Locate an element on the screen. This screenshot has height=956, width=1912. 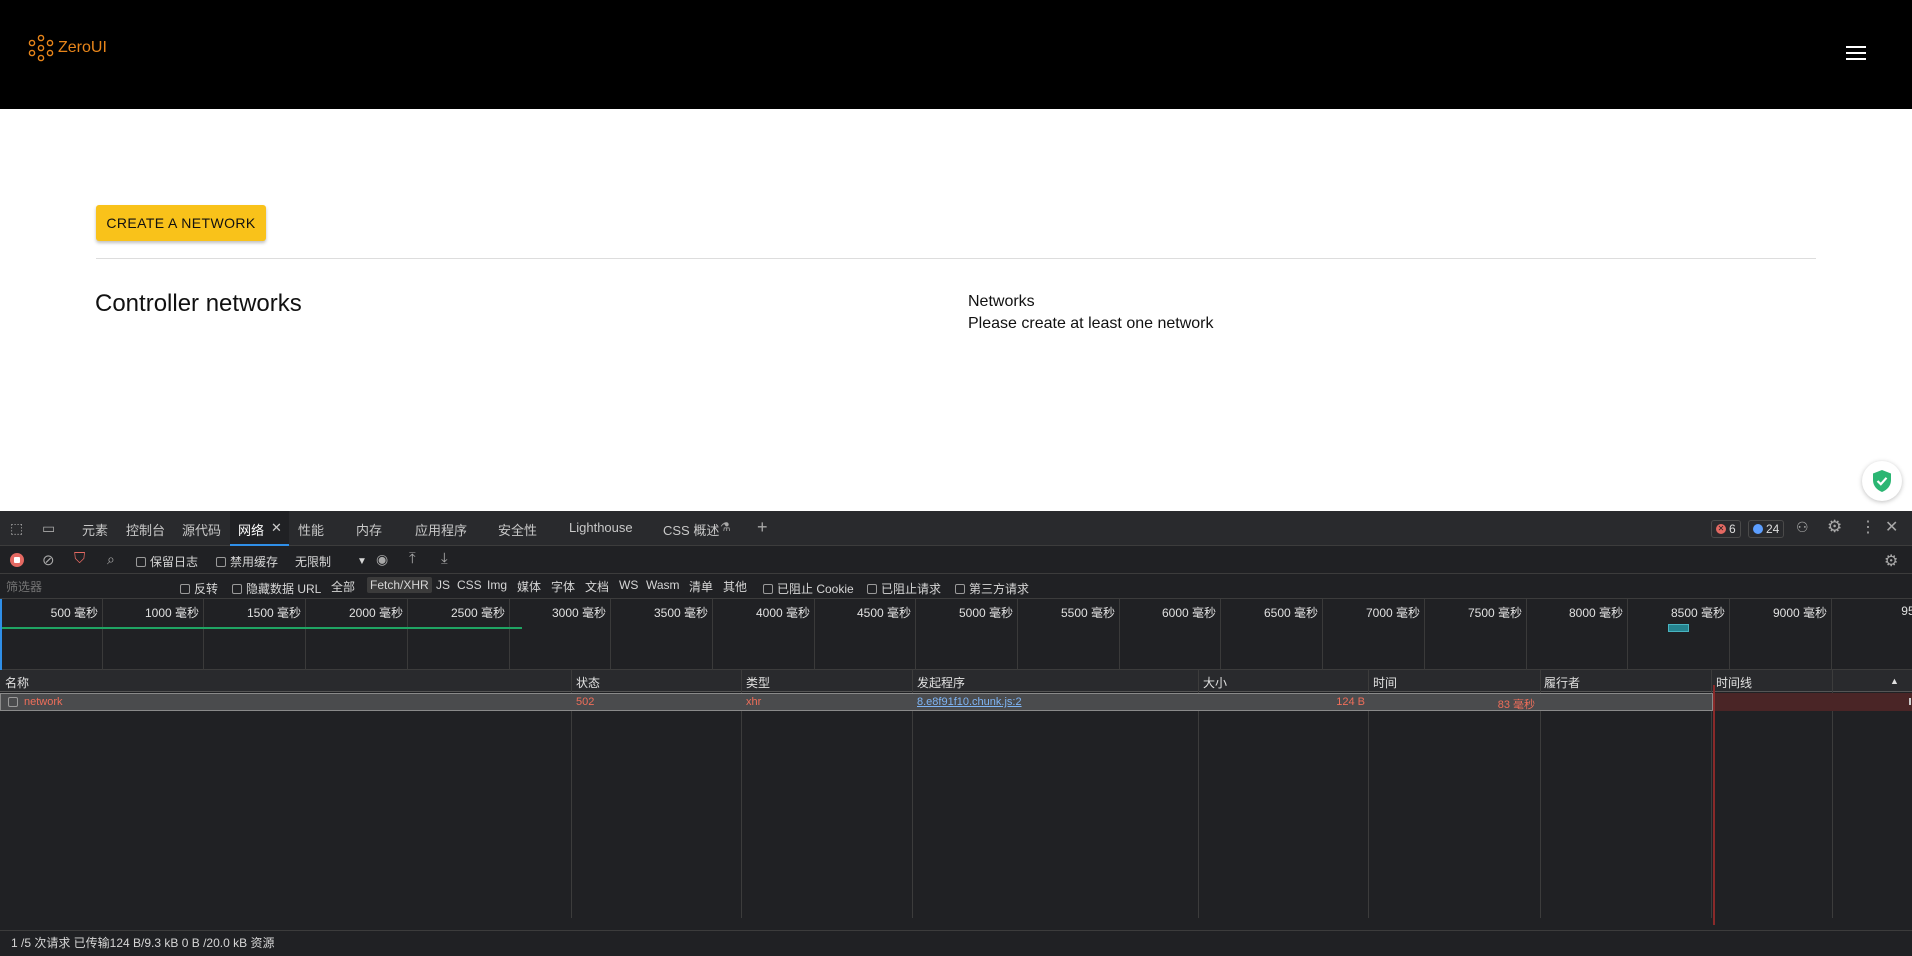
hide-data-urls-checkbox: 隐藏数据 URL is located at coordinates (276, 588).